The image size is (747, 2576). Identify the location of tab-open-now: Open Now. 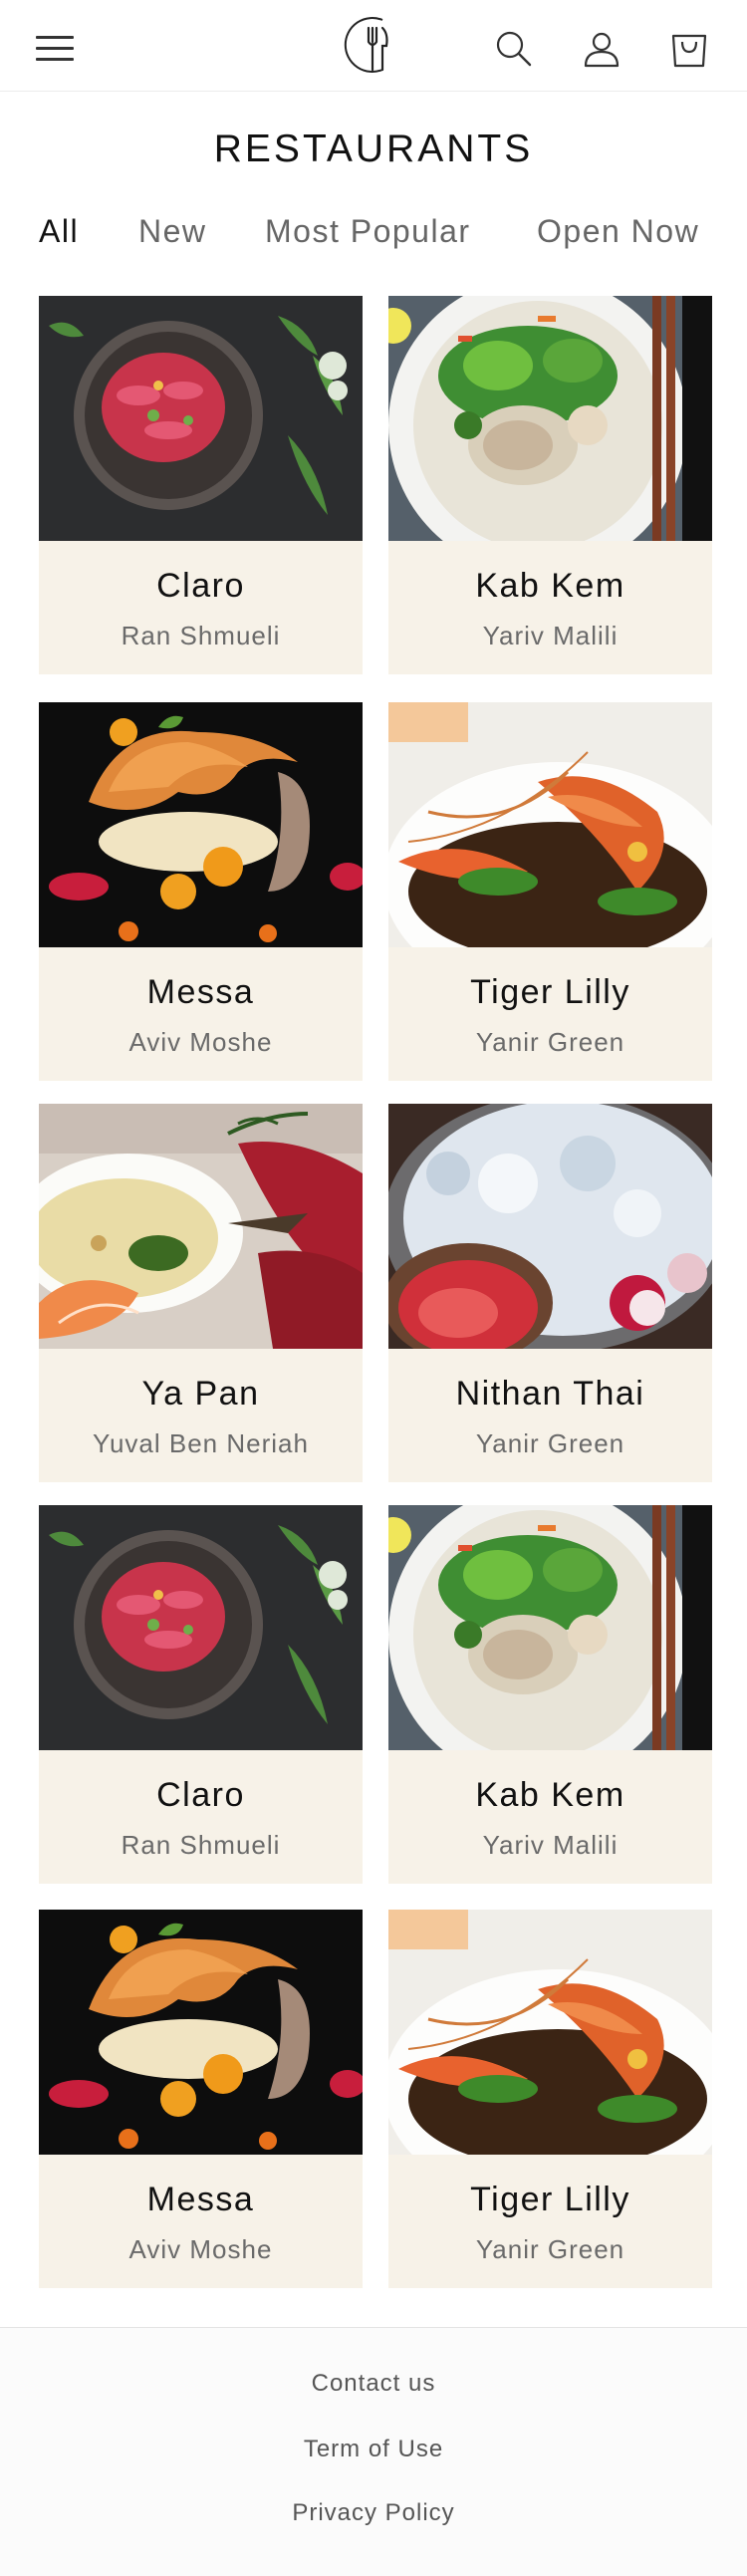
(618, 231).